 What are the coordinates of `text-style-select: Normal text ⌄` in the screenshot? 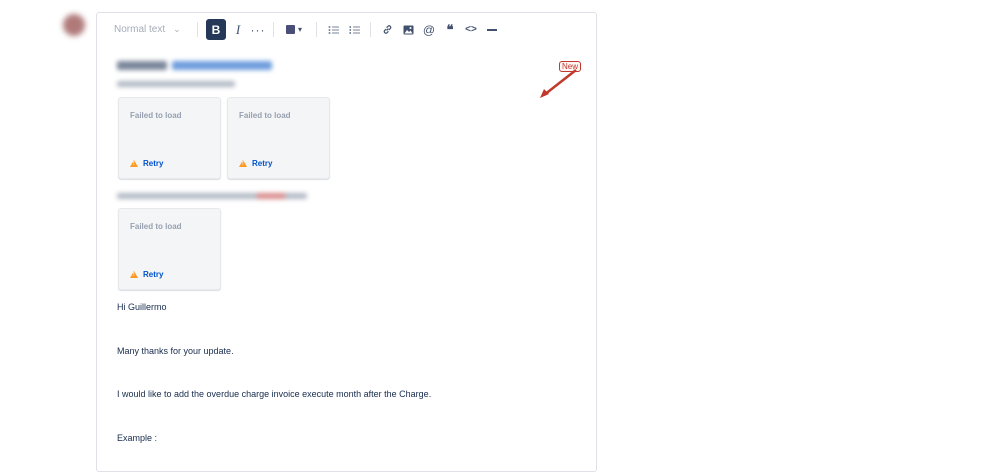 It's located at (150, 29).